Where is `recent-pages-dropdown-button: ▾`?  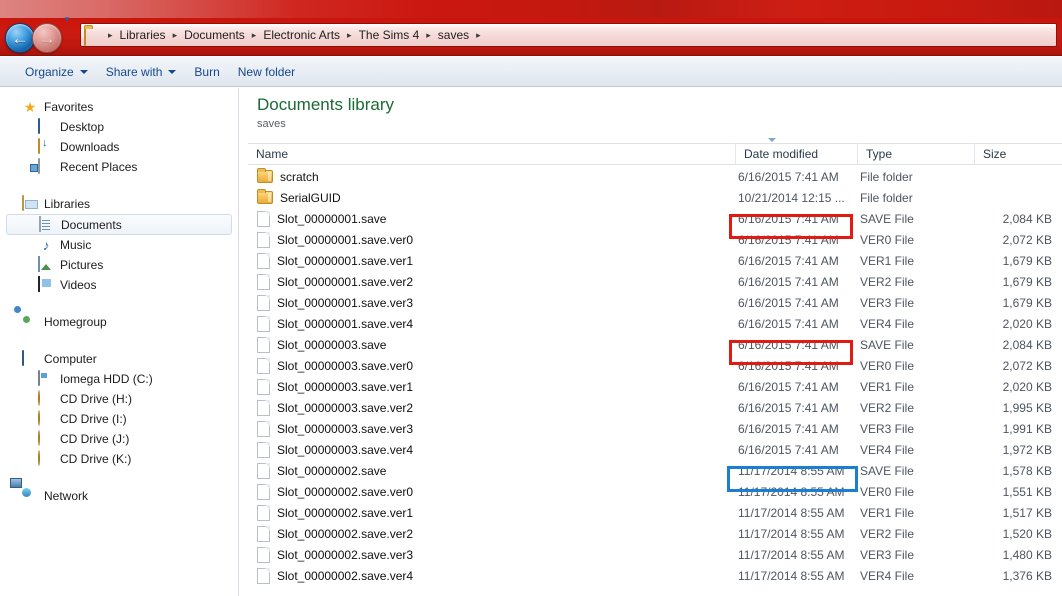 recent-pages-dropdown-button: ▾ is located at coordinates (67, 19).